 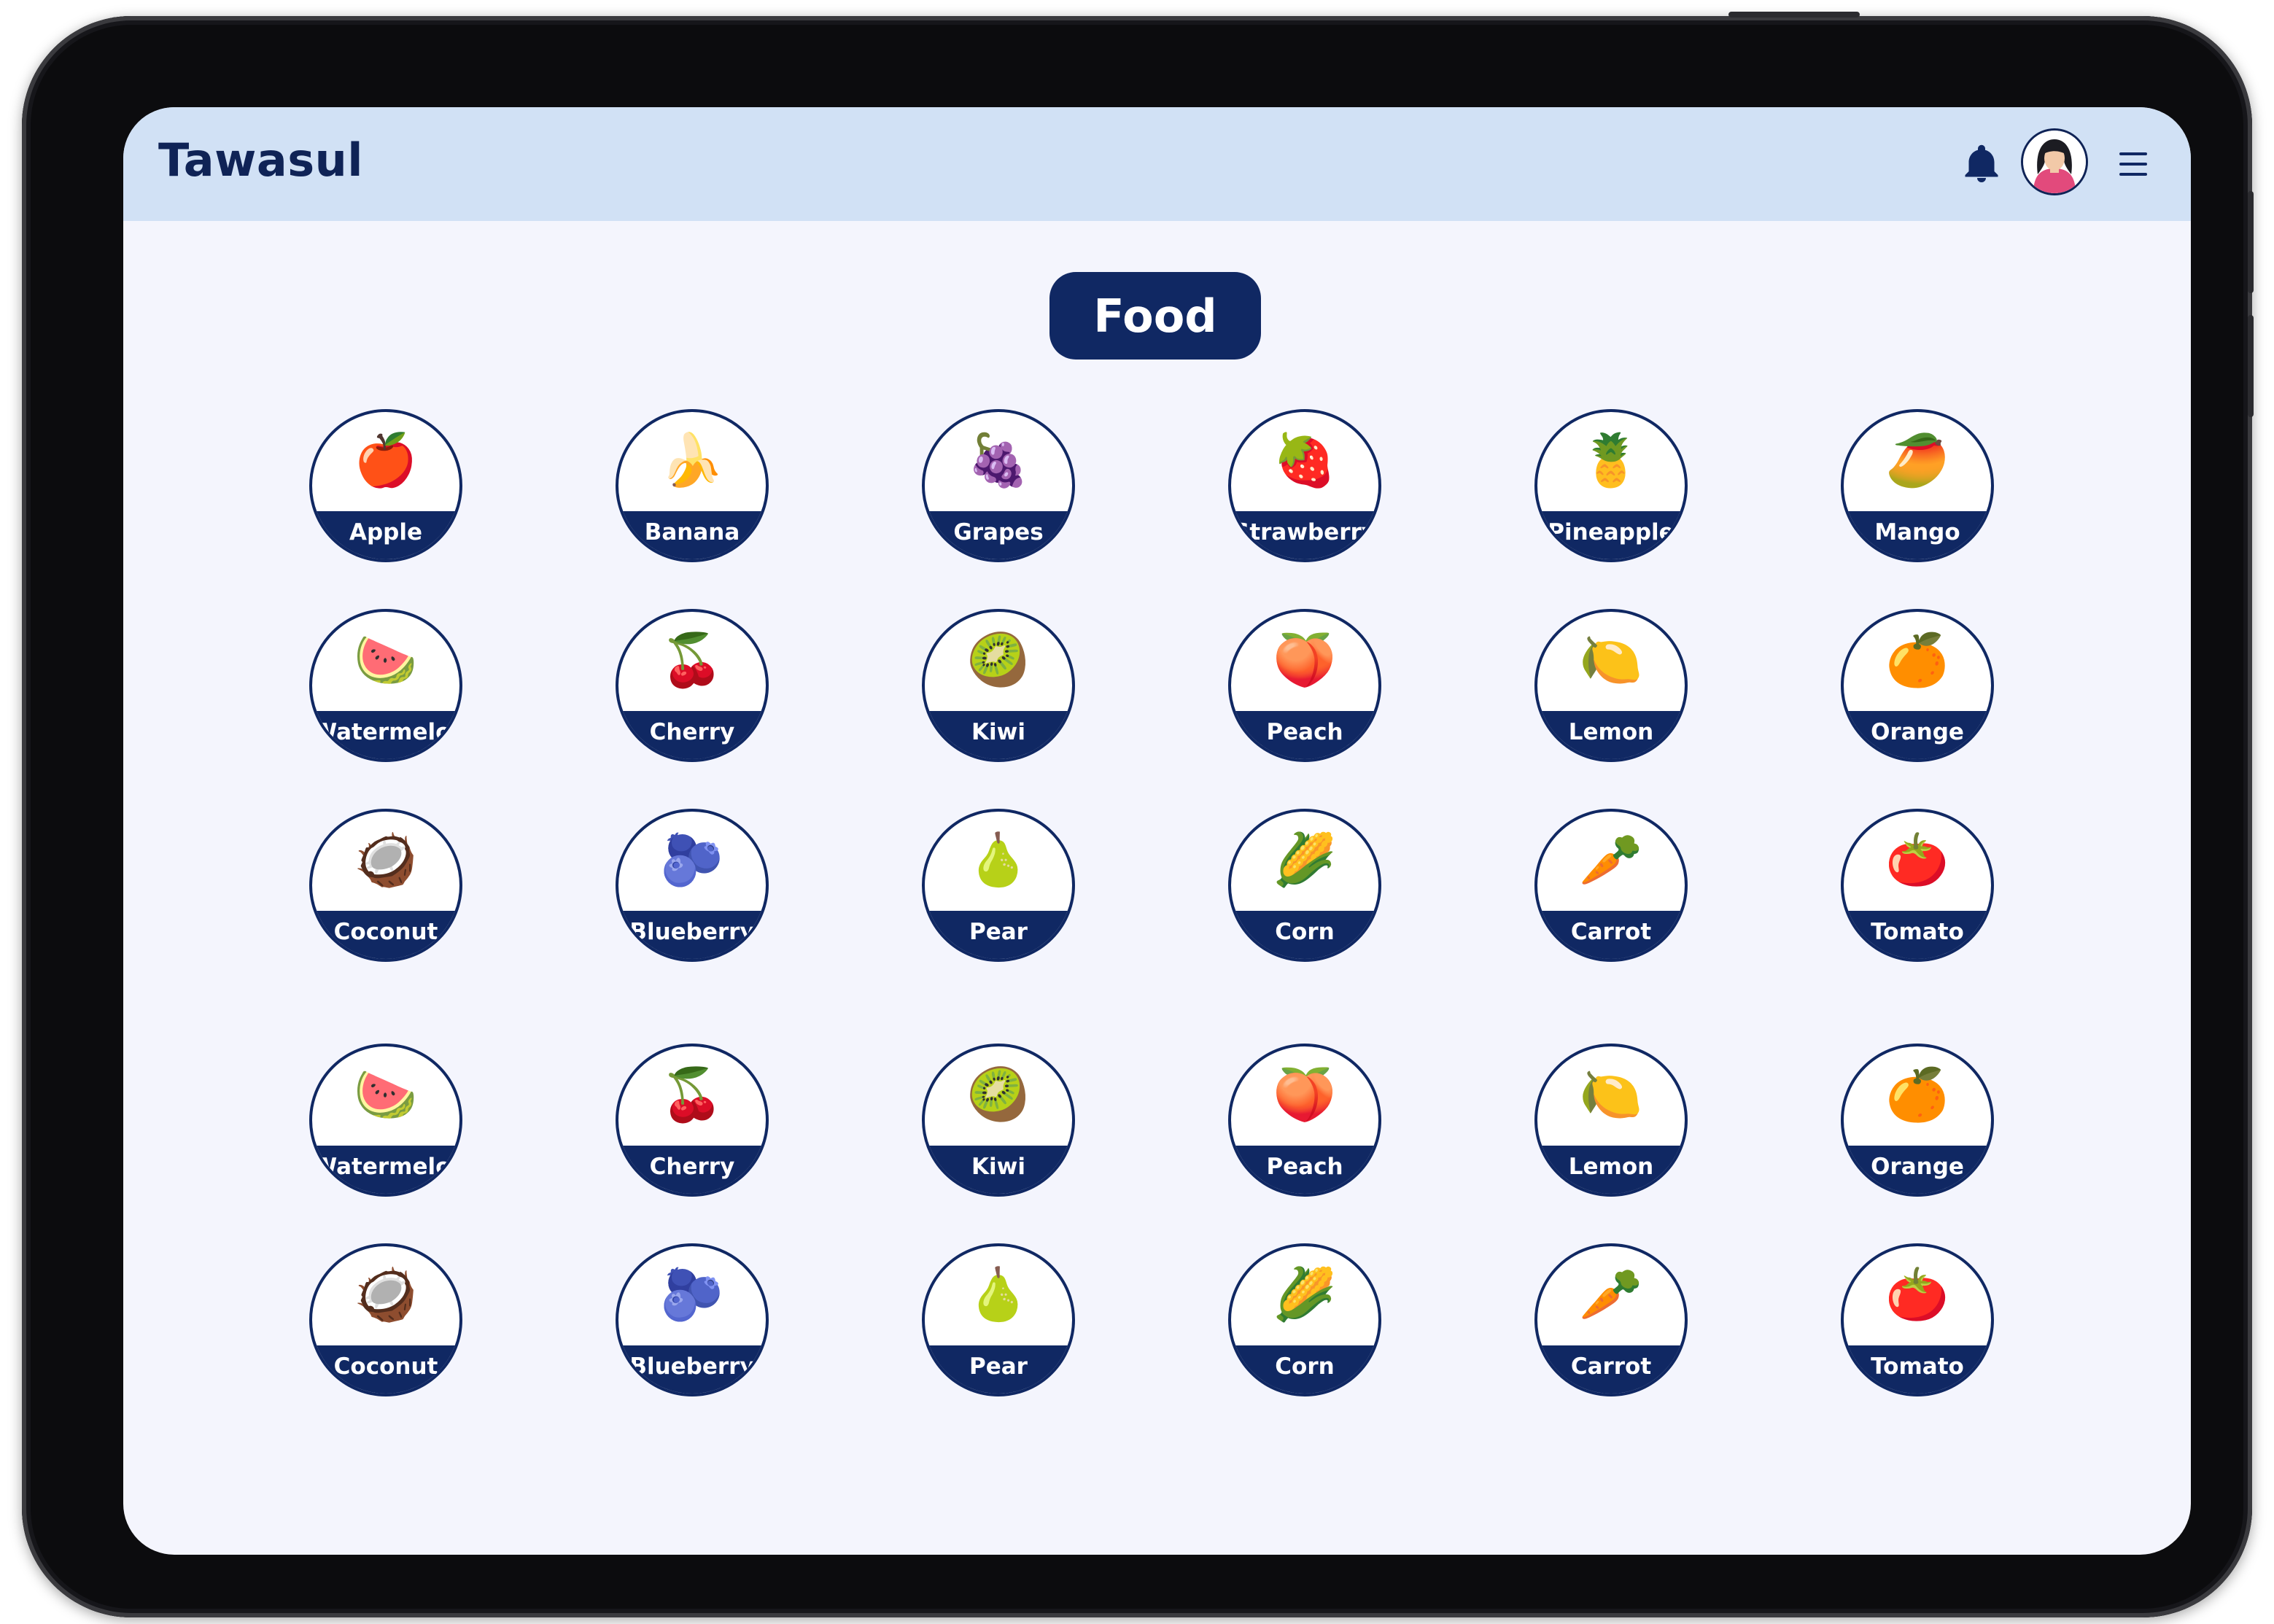 I want to click on food-item-pineapple: 🍍 Pineapple, so click(x=1611, y=485).